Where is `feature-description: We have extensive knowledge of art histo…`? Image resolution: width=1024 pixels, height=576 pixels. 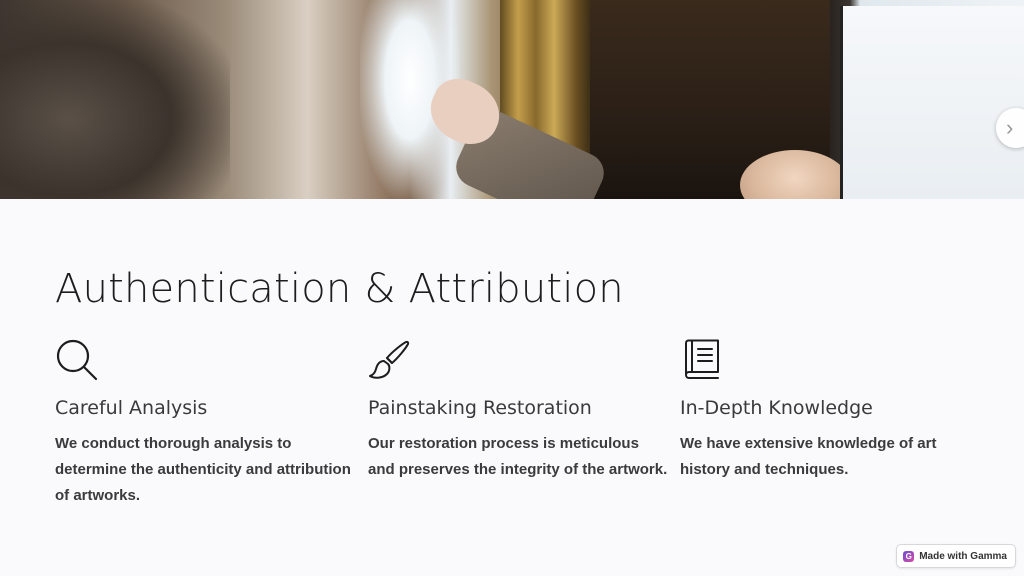 feature-description: We have extensive knowledge of art histo… is located at coordinates (808, 456).